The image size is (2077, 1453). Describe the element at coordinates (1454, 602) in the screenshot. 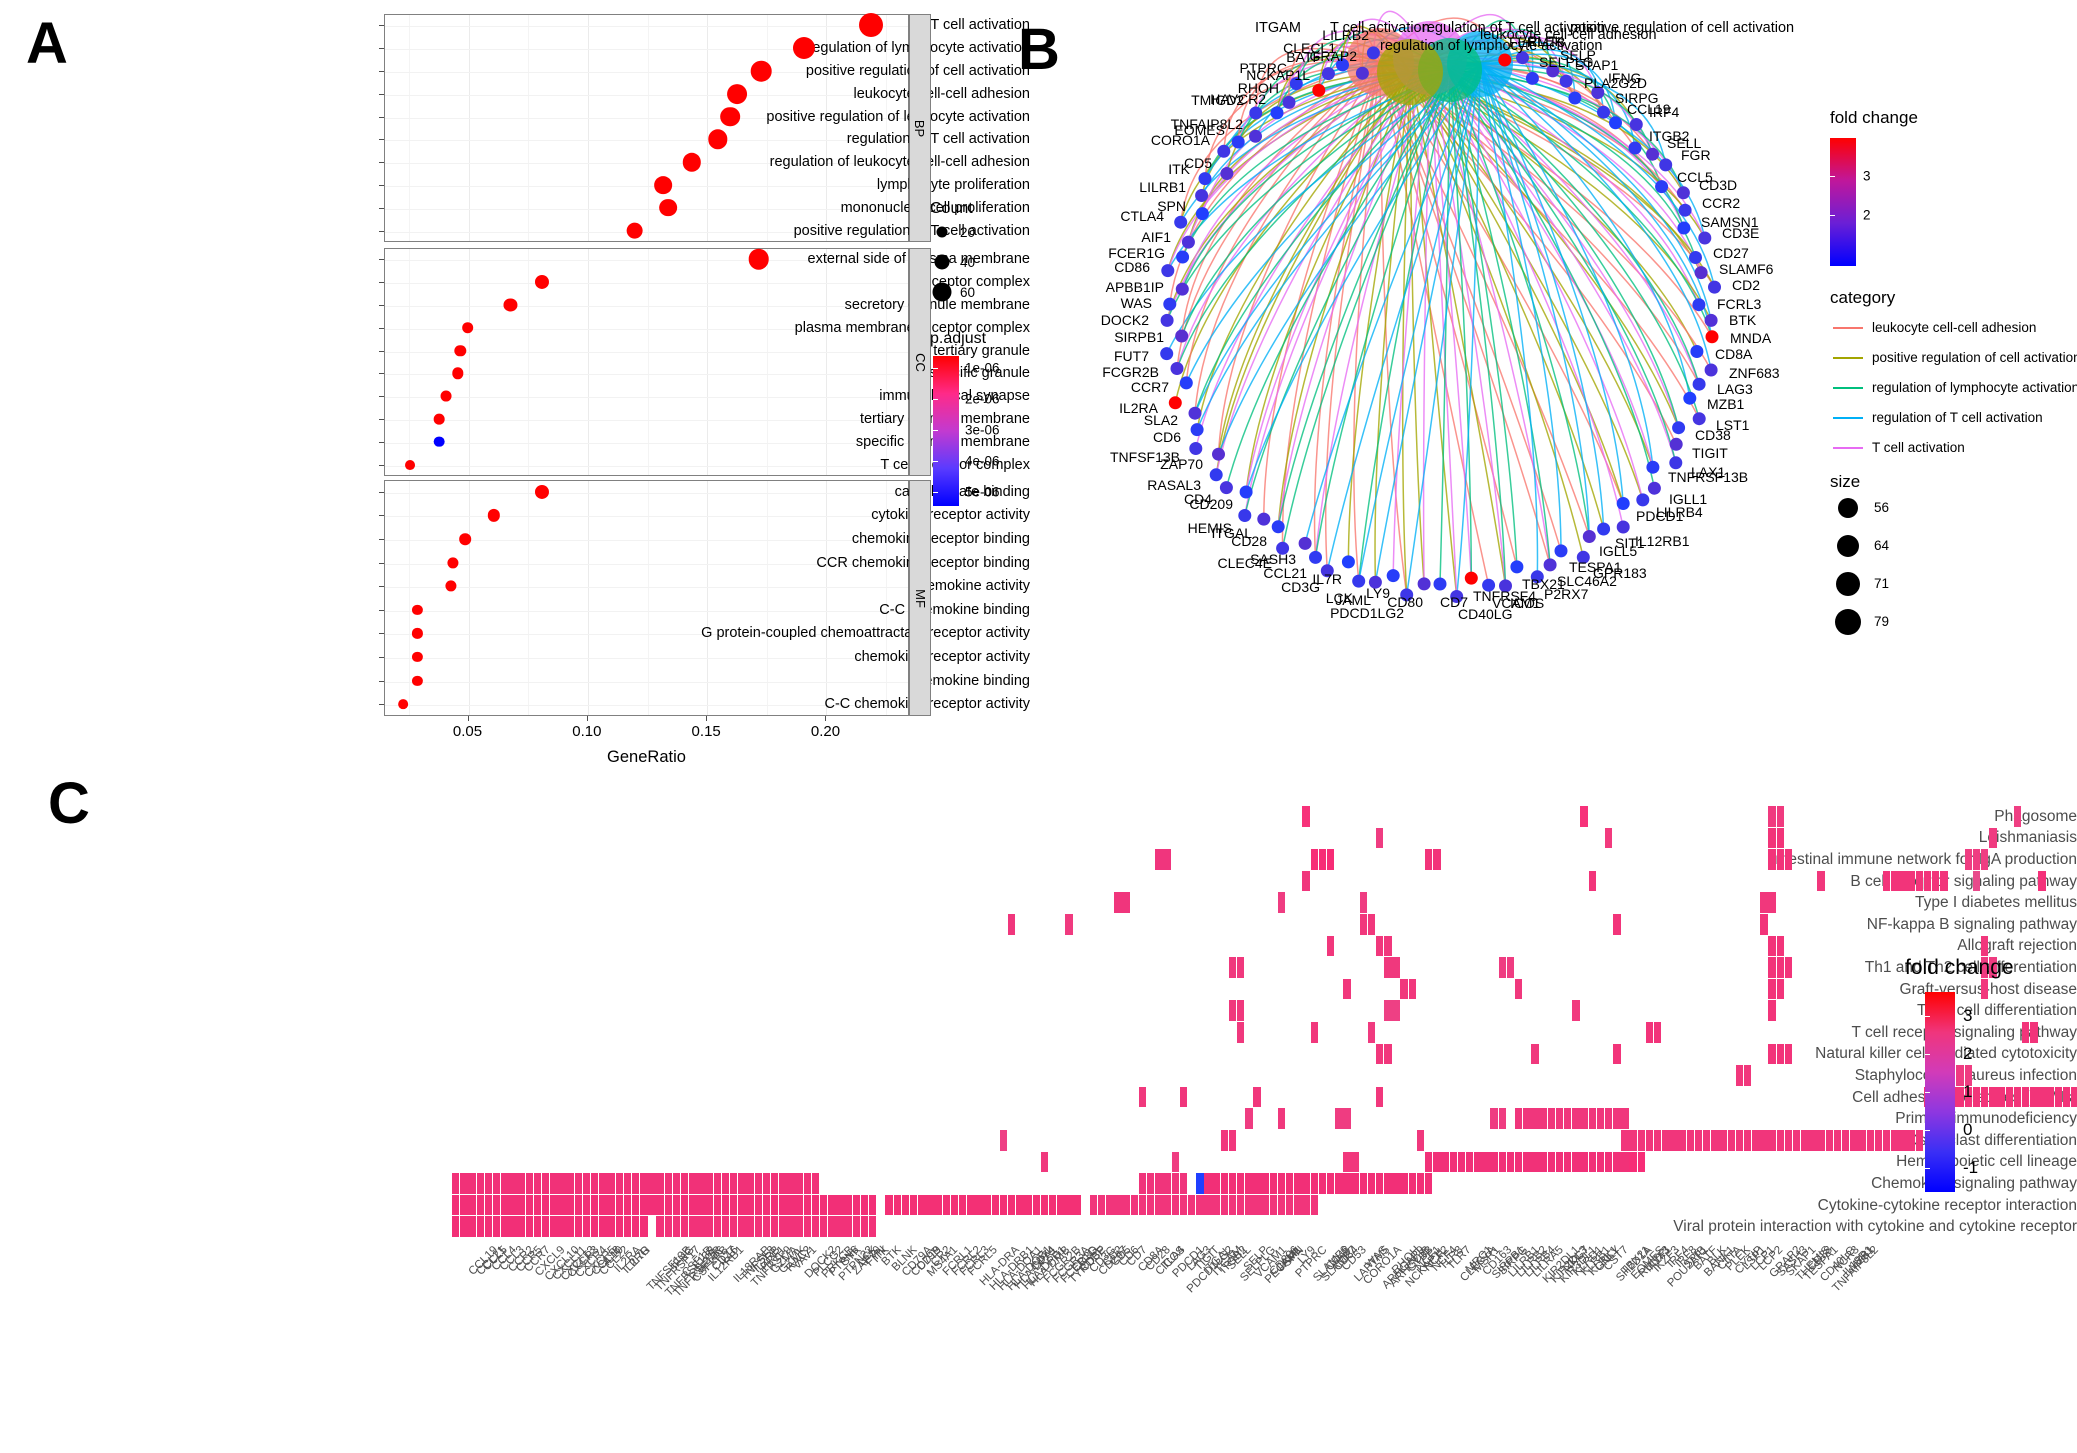

I see `cnet-gene-label: CD7` at that location.